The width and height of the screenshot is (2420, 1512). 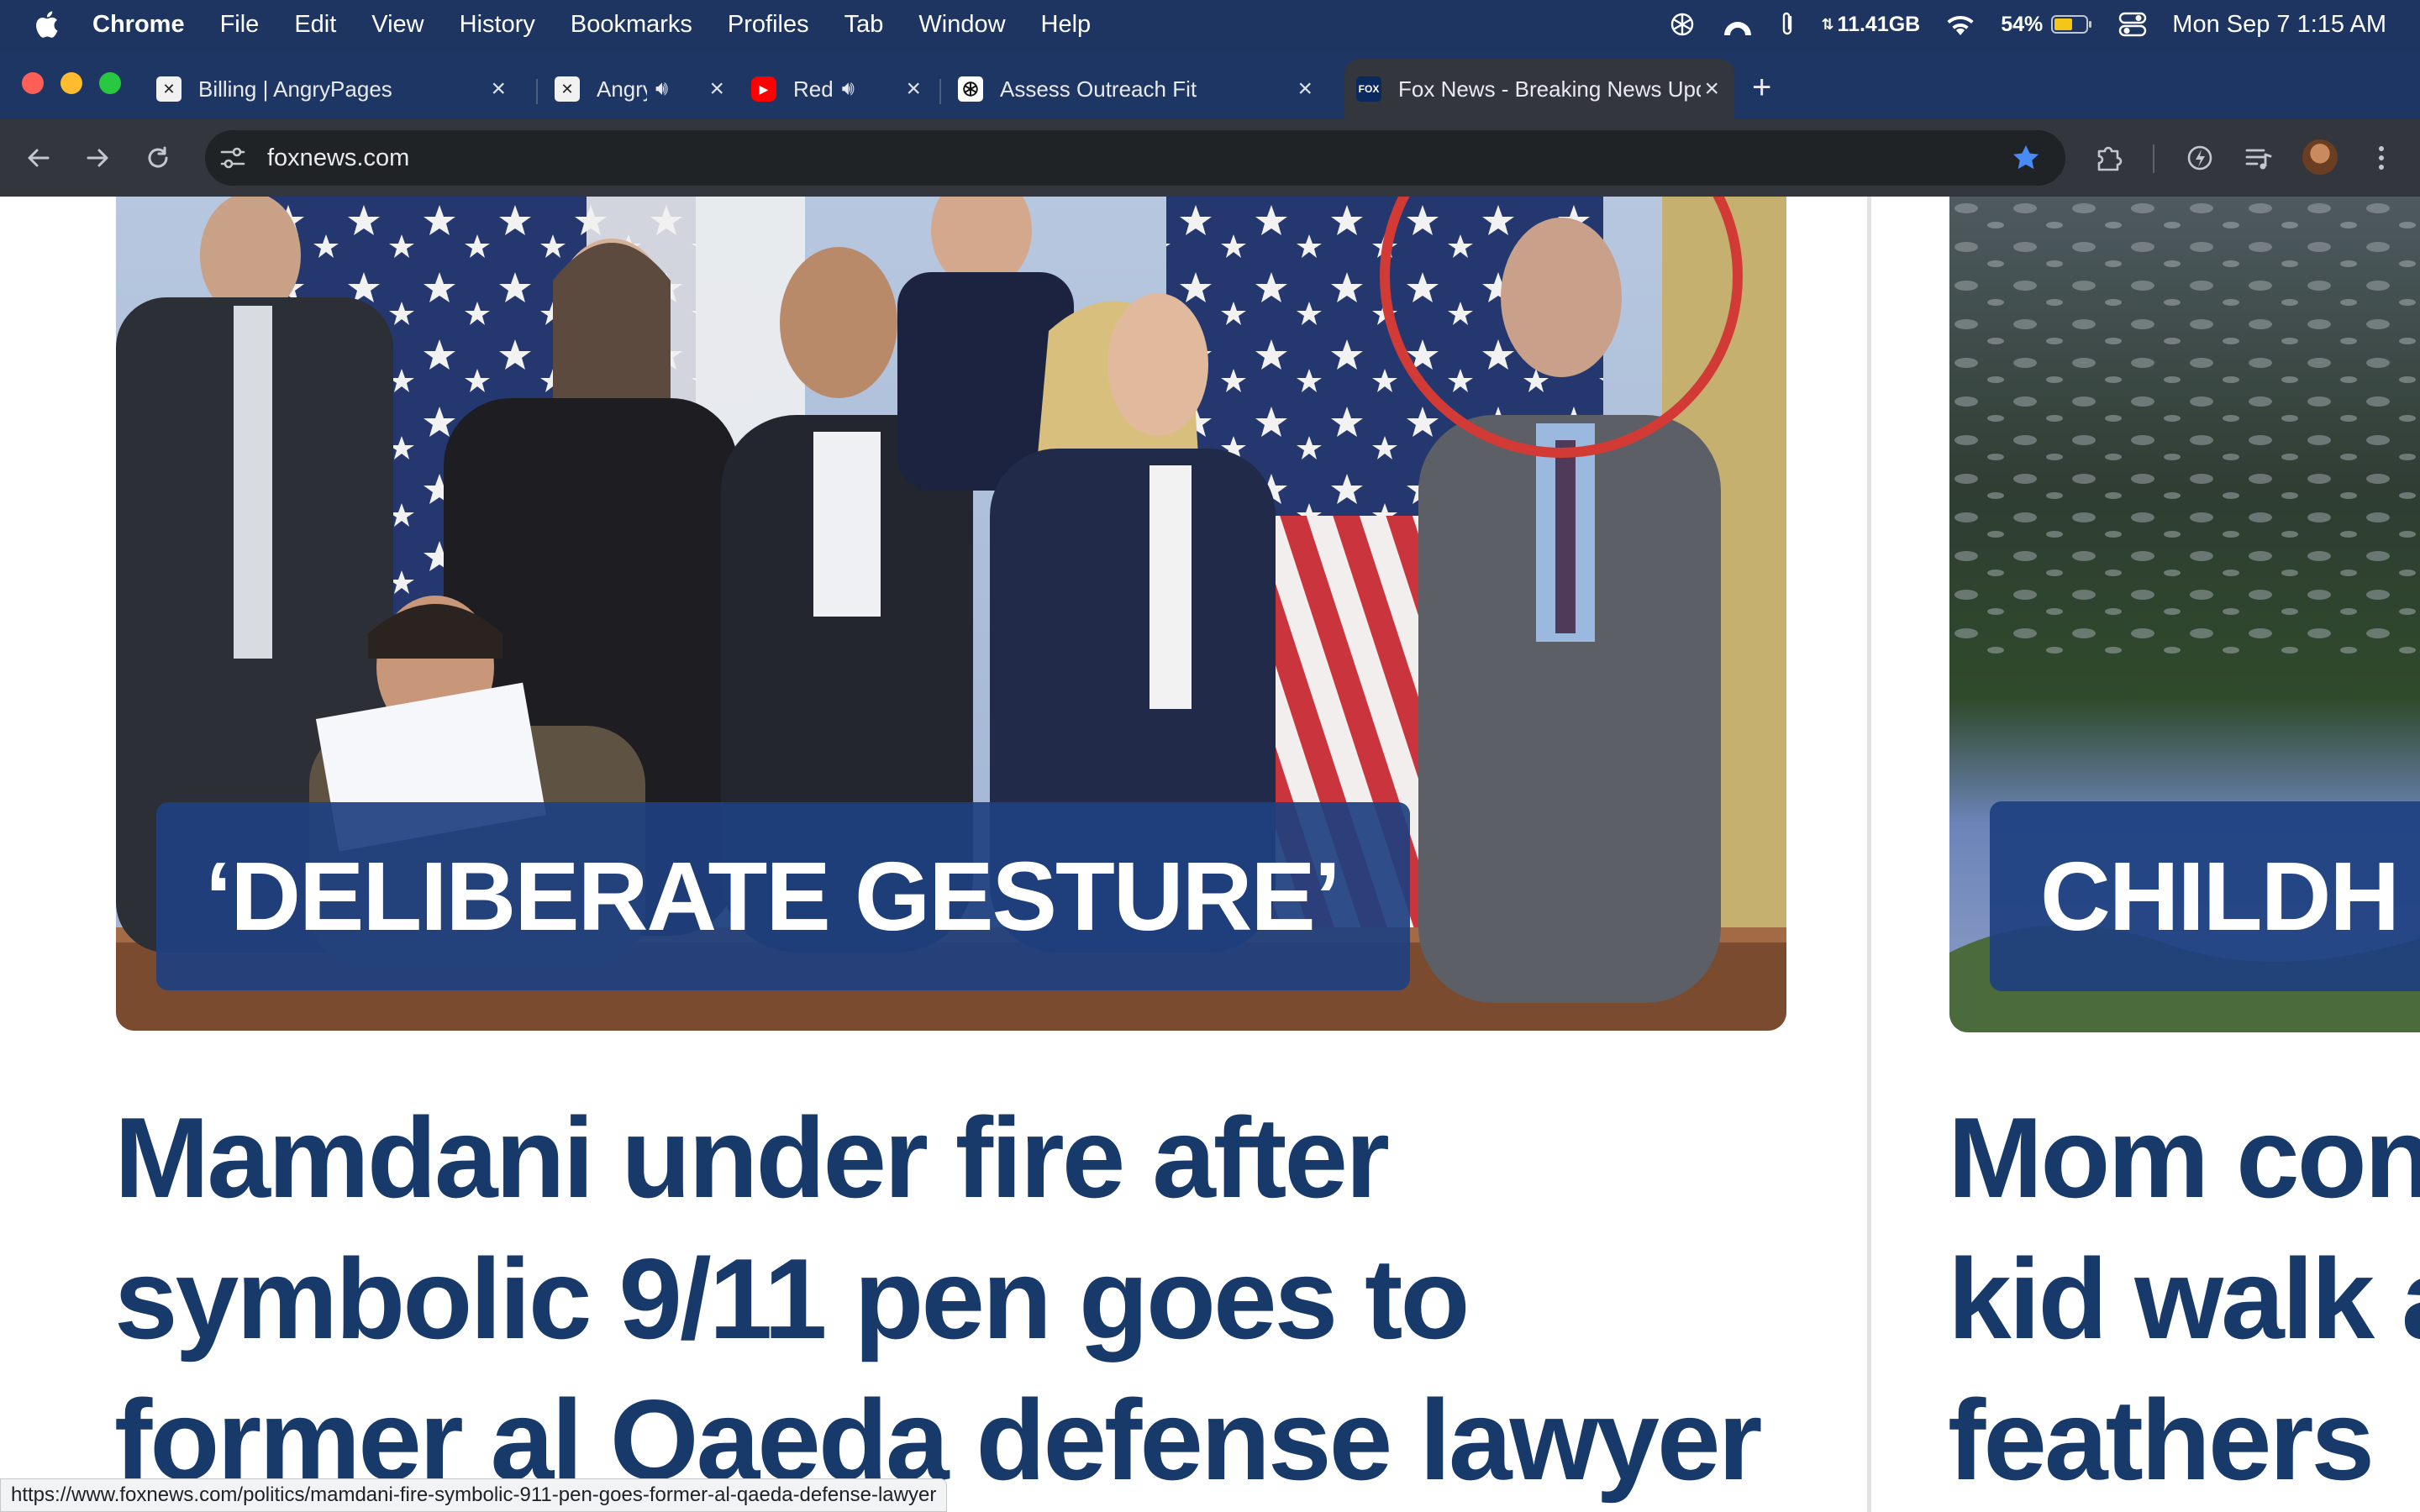 I want to click on menu-file: File, so click(x=240, y=24).